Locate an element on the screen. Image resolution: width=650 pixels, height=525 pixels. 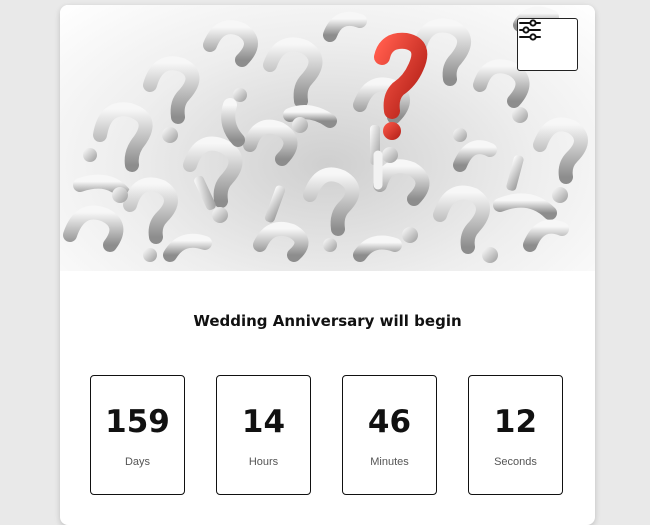
minutes-label: Minutes is located at coordinates (389, 462).